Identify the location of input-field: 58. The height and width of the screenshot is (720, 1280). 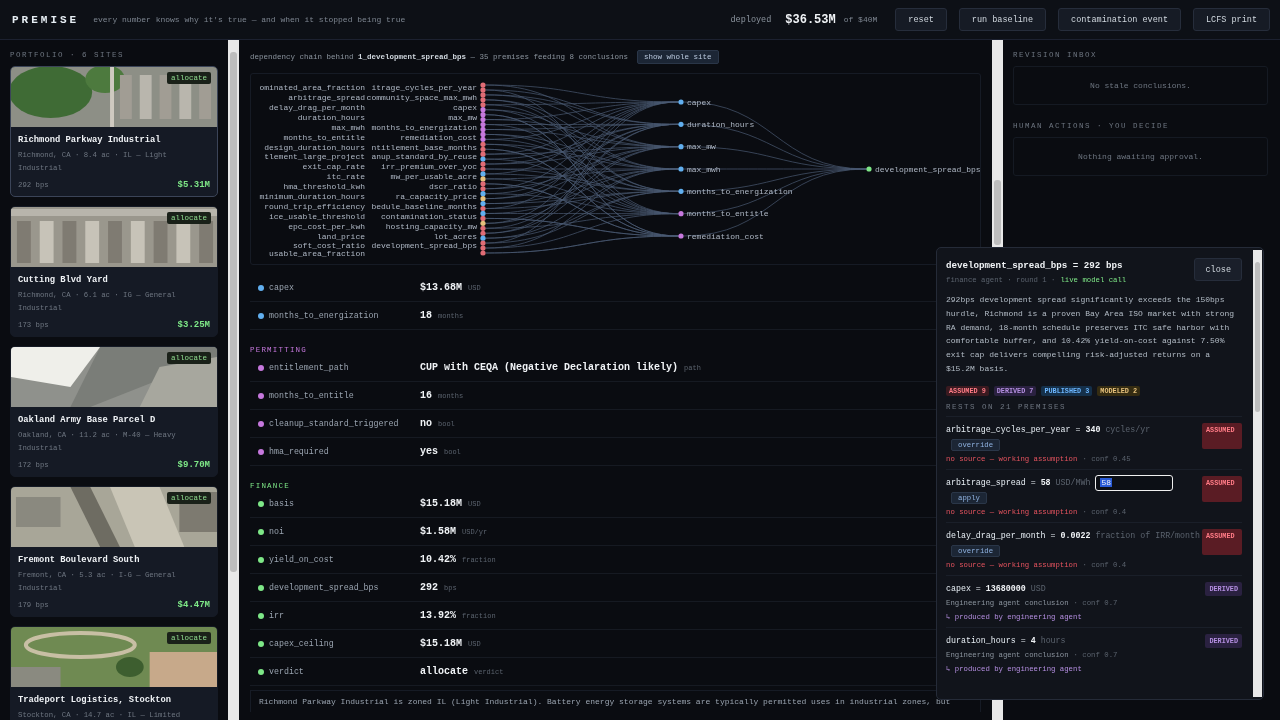
(1134, 482).